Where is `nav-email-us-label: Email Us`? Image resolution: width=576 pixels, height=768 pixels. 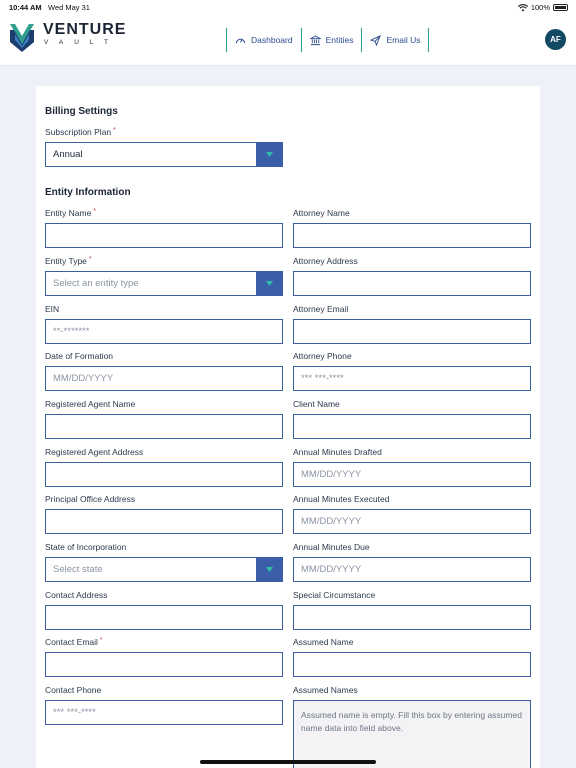
nav-email-us-label: Email Us is located at coordinates (403, 40).